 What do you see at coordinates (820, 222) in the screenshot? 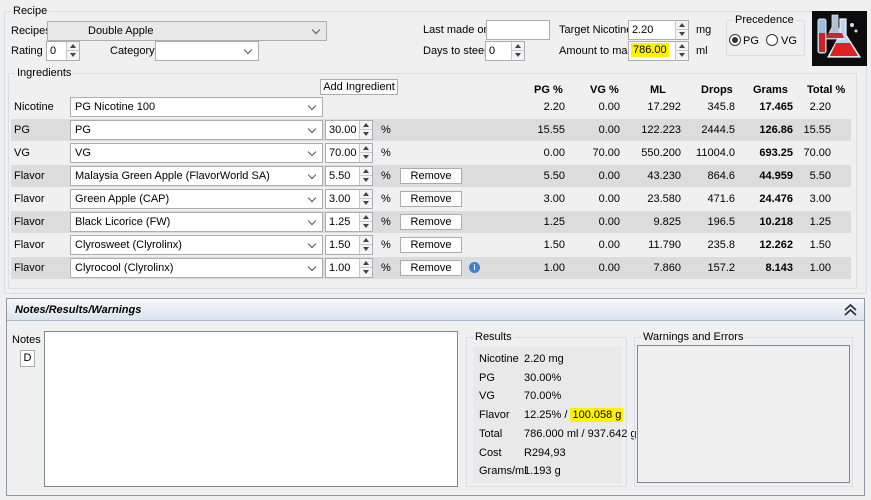
I see `ingredient-total: 1.25` at bounding box center [820, 222].